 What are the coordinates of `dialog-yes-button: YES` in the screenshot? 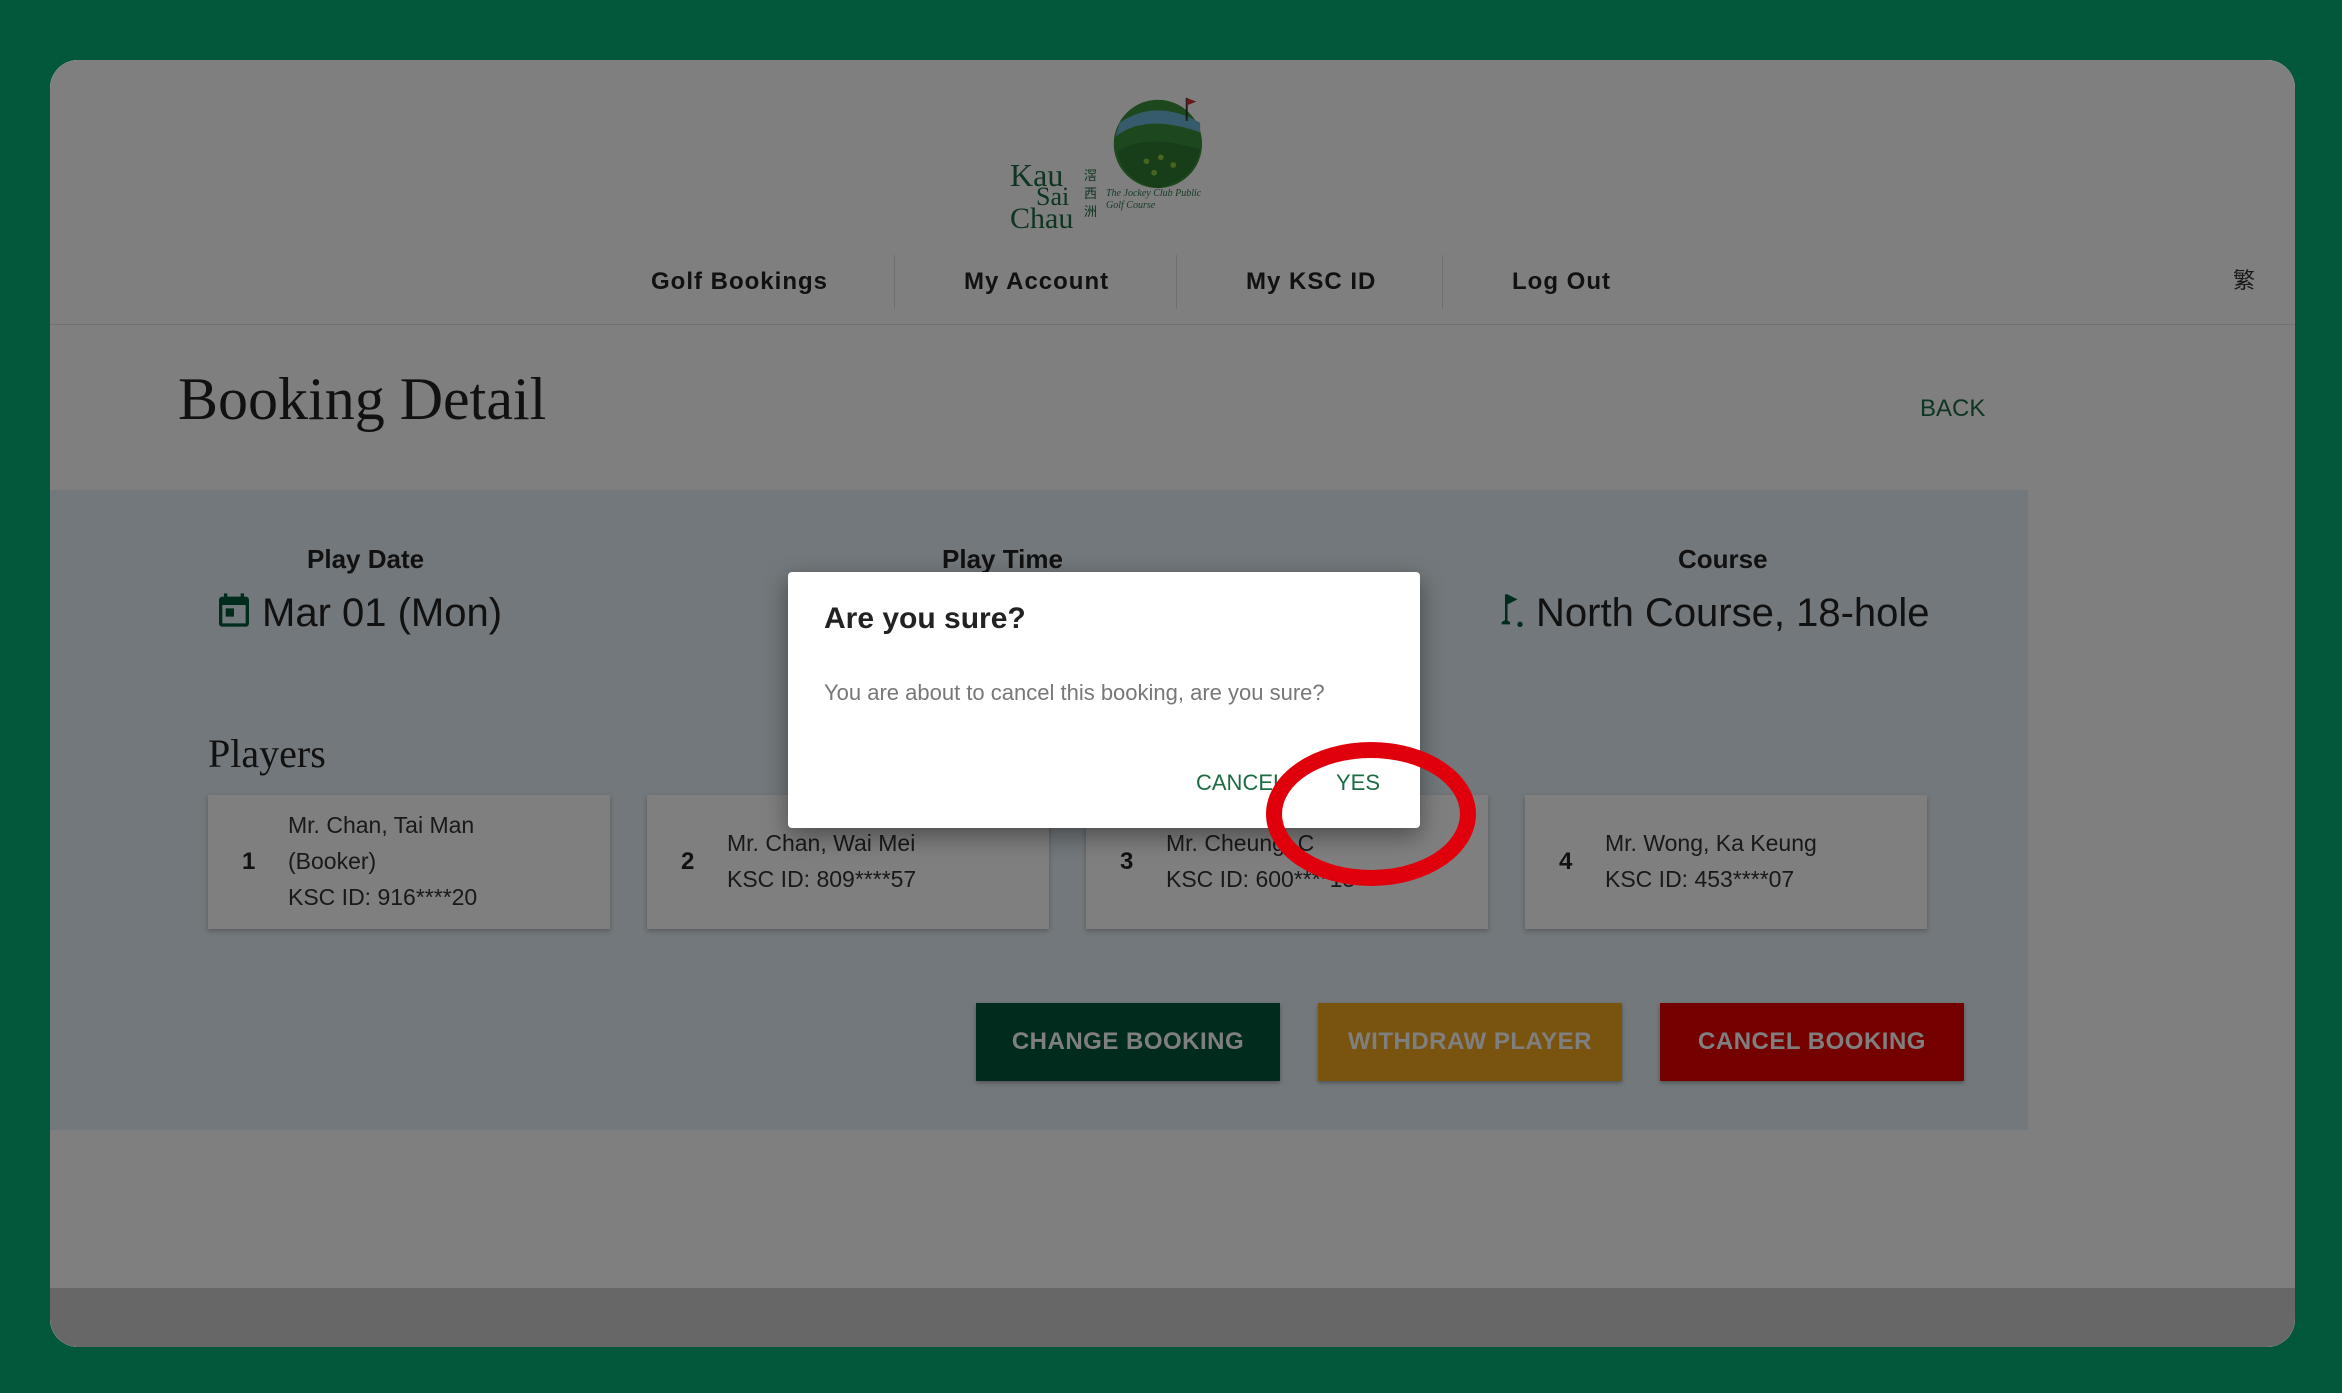 It's located at (1358, 783).